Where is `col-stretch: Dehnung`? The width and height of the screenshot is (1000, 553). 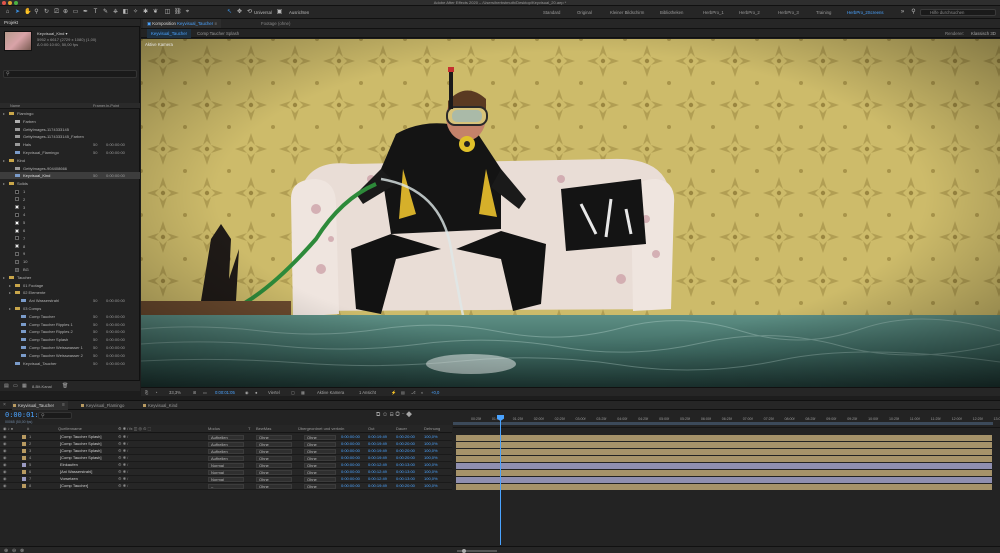 col-stretch: Dehnung is located at coordinates (432, 429).